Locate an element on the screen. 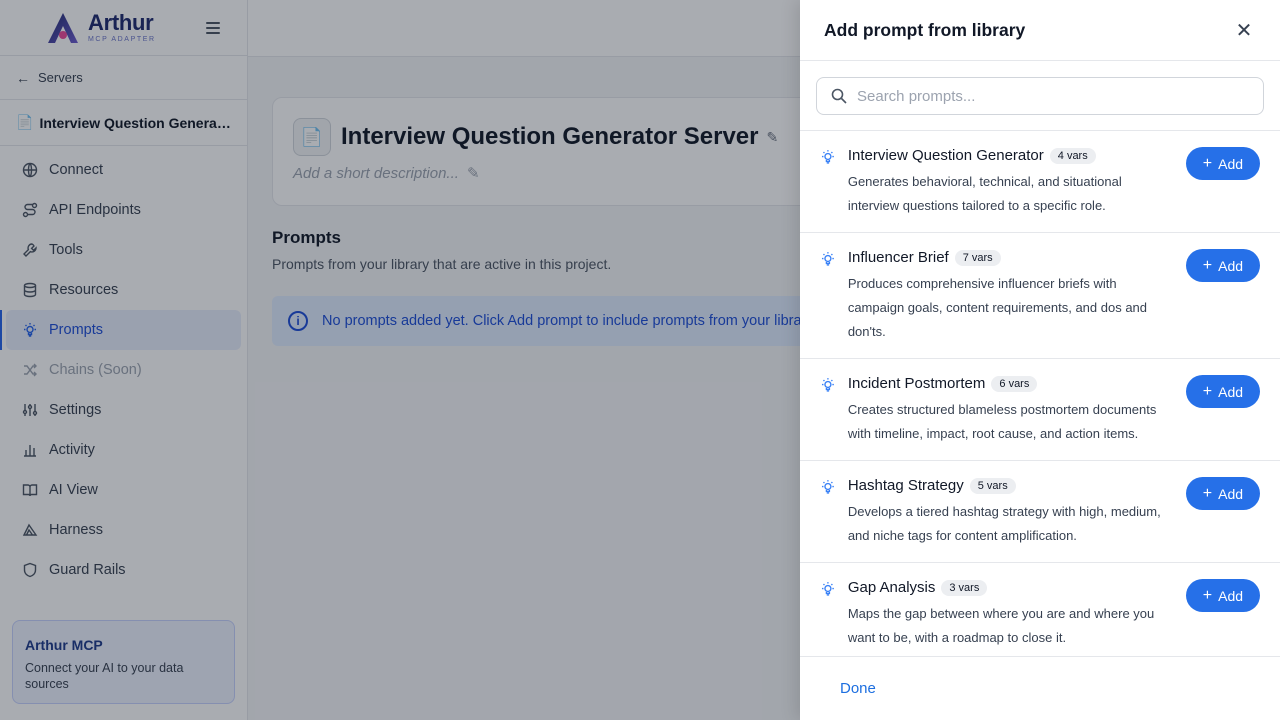  prompt-head: Incident Postmortem 6 vars is located at coordinates (1011, 383).